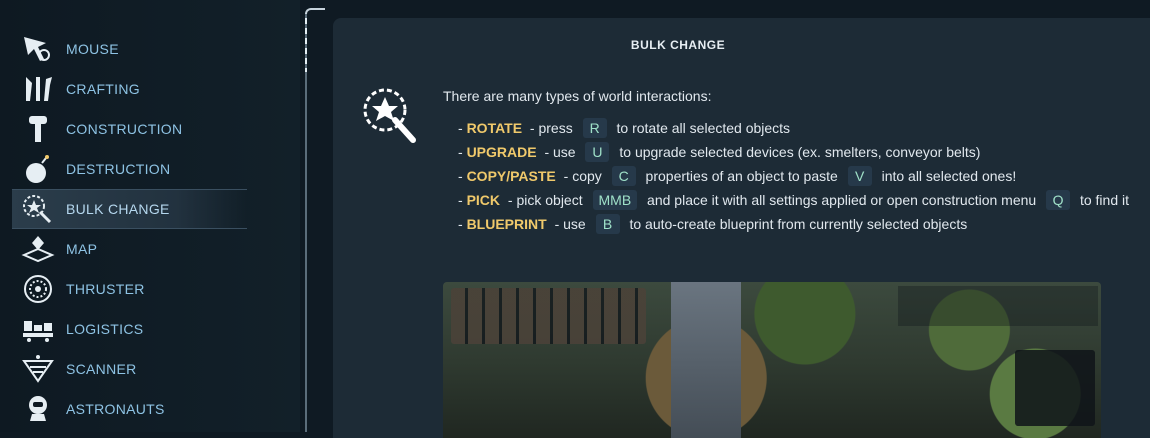 The width and height of the screenshot is (1150, 438). I want to click on keyword-copy-paste: COPY/PASTE, so click(511, 176).